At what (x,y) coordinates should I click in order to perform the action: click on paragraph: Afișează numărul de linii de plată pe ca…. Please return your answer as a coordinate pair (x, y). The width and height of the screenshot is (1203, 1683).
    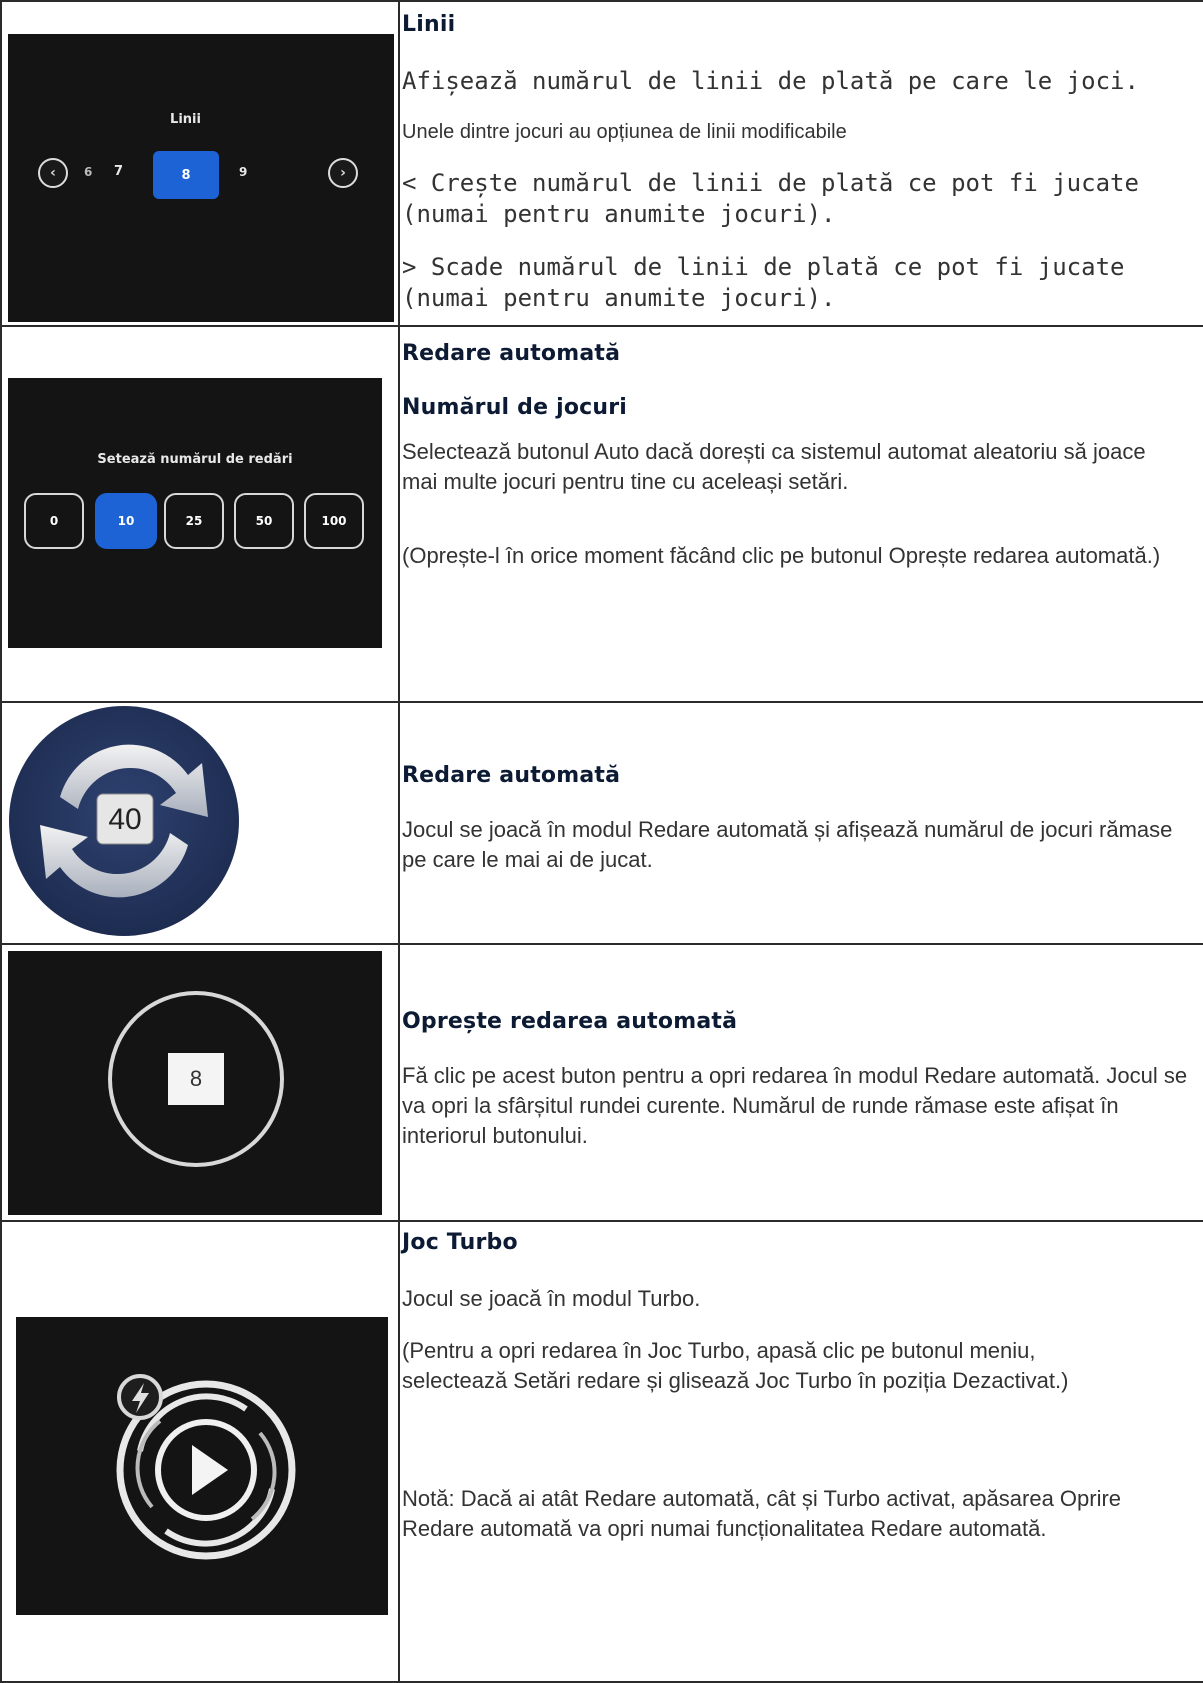
    Looking at the image, I should click on (770, 81).